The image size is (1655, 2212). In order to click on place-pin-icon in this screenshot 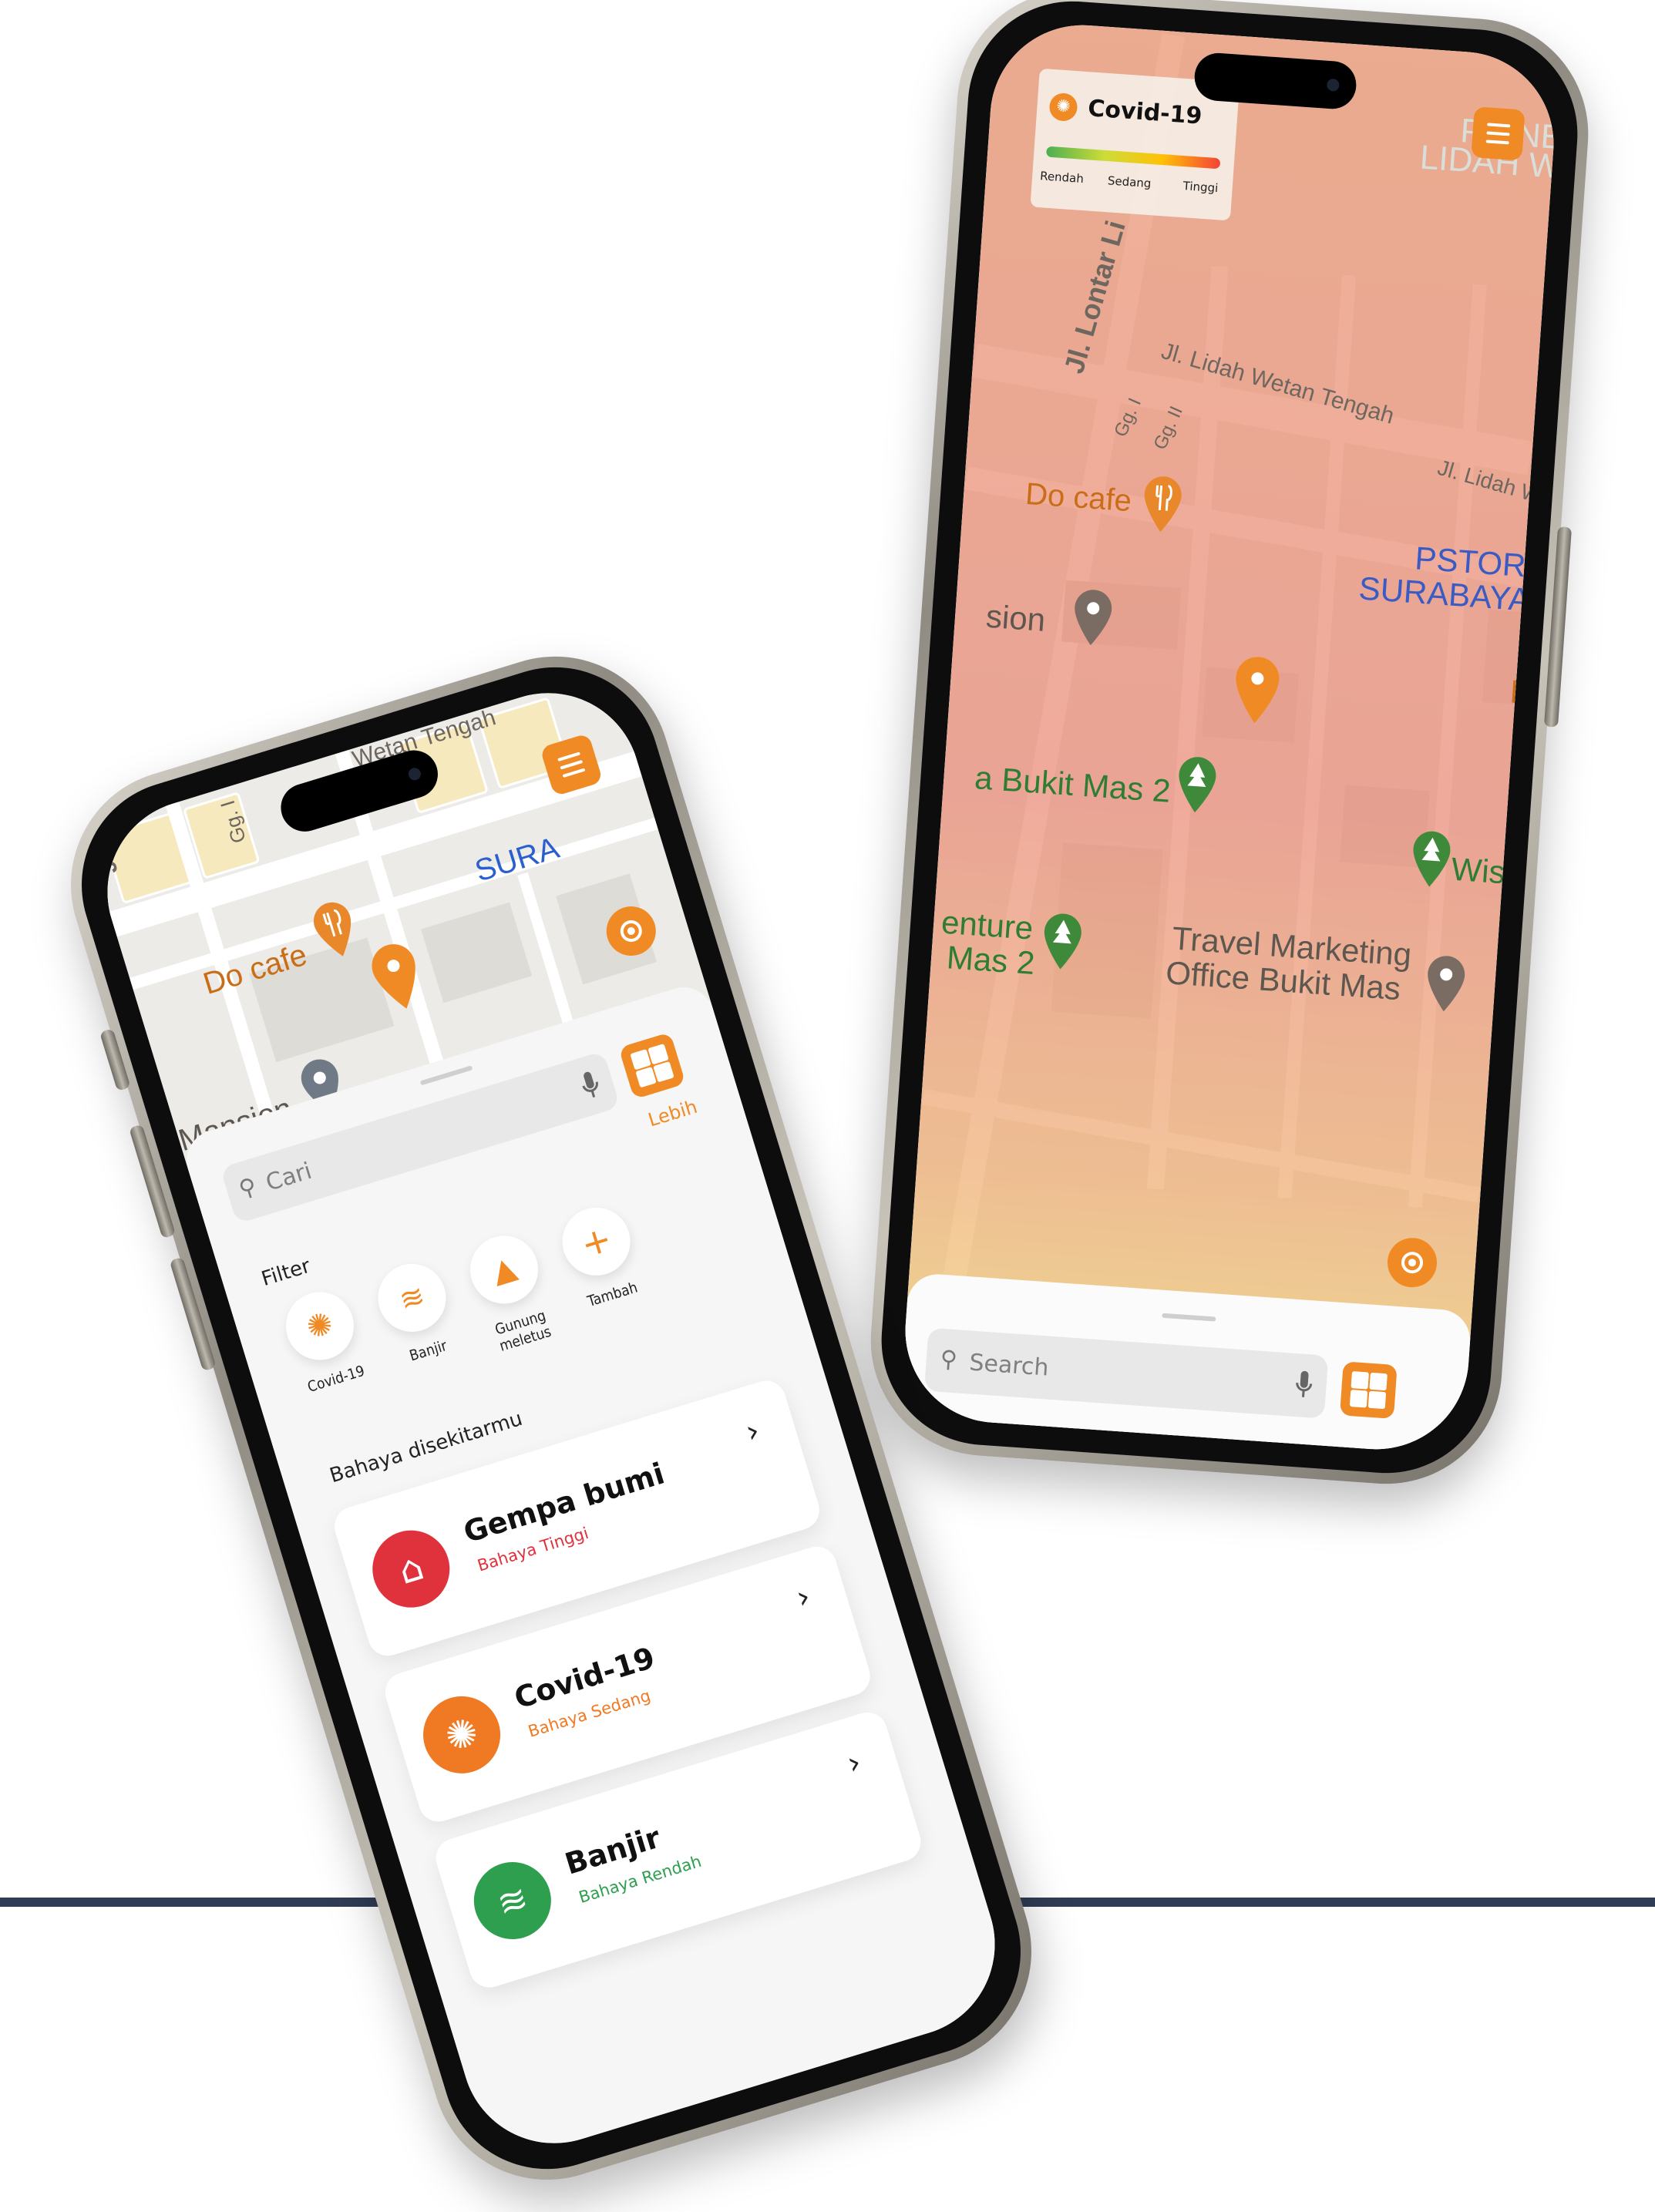, I will do `click(1092, 617)`.